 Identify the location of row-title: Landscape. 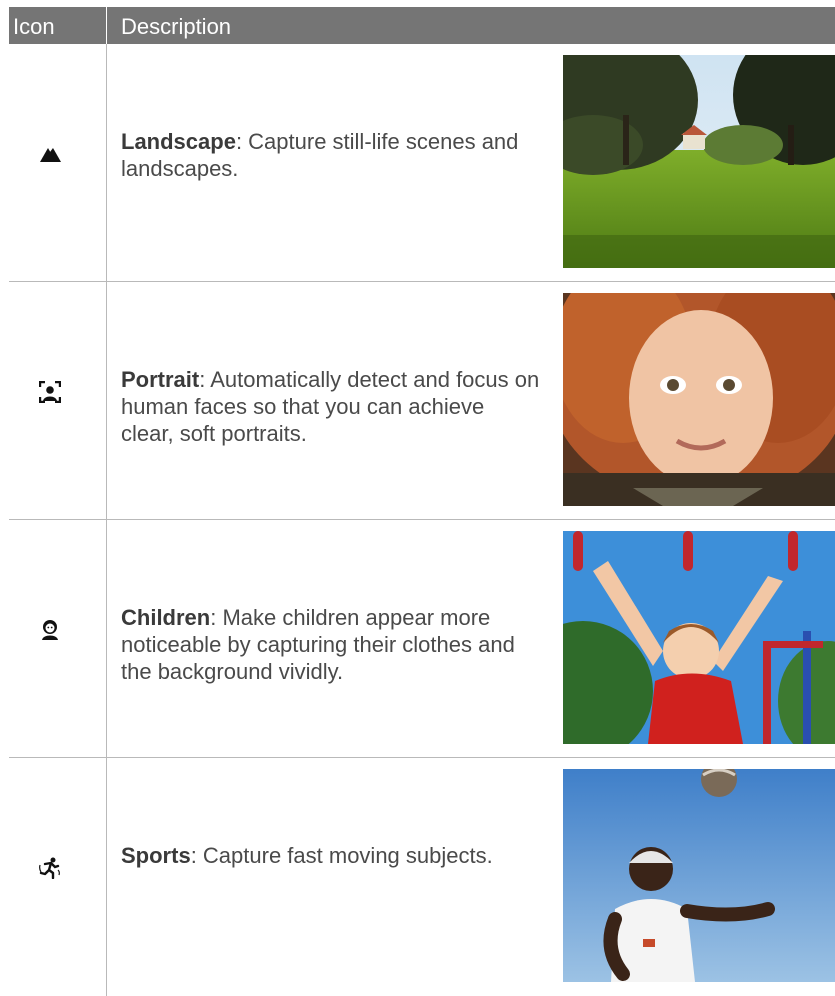
(178, 141).